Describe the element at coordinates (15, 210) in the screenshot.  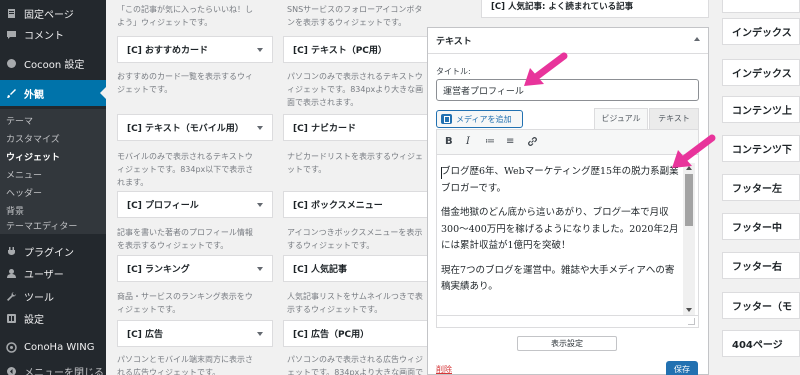
I see `submenu-background: 背景` at that location.